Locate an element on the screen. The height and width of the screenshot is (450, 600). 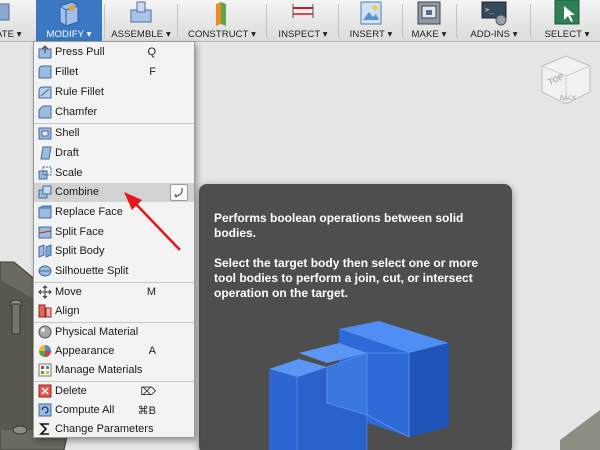
tab-select: SELECT ▾ is located at coordinates (567, 21).